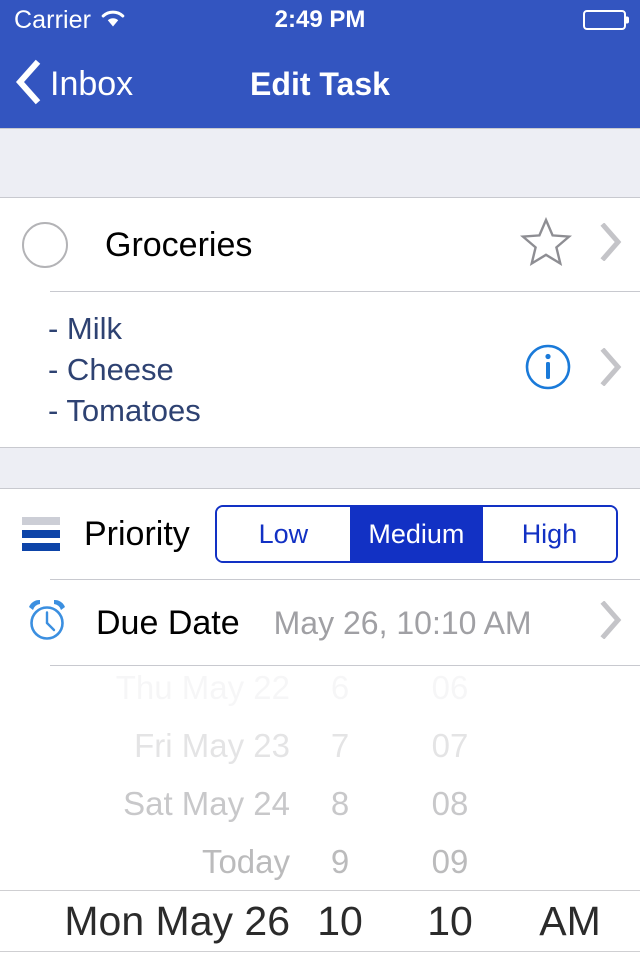 The image size is (640, 960). I want to click on back-button: Inbox, so click(66, 84).